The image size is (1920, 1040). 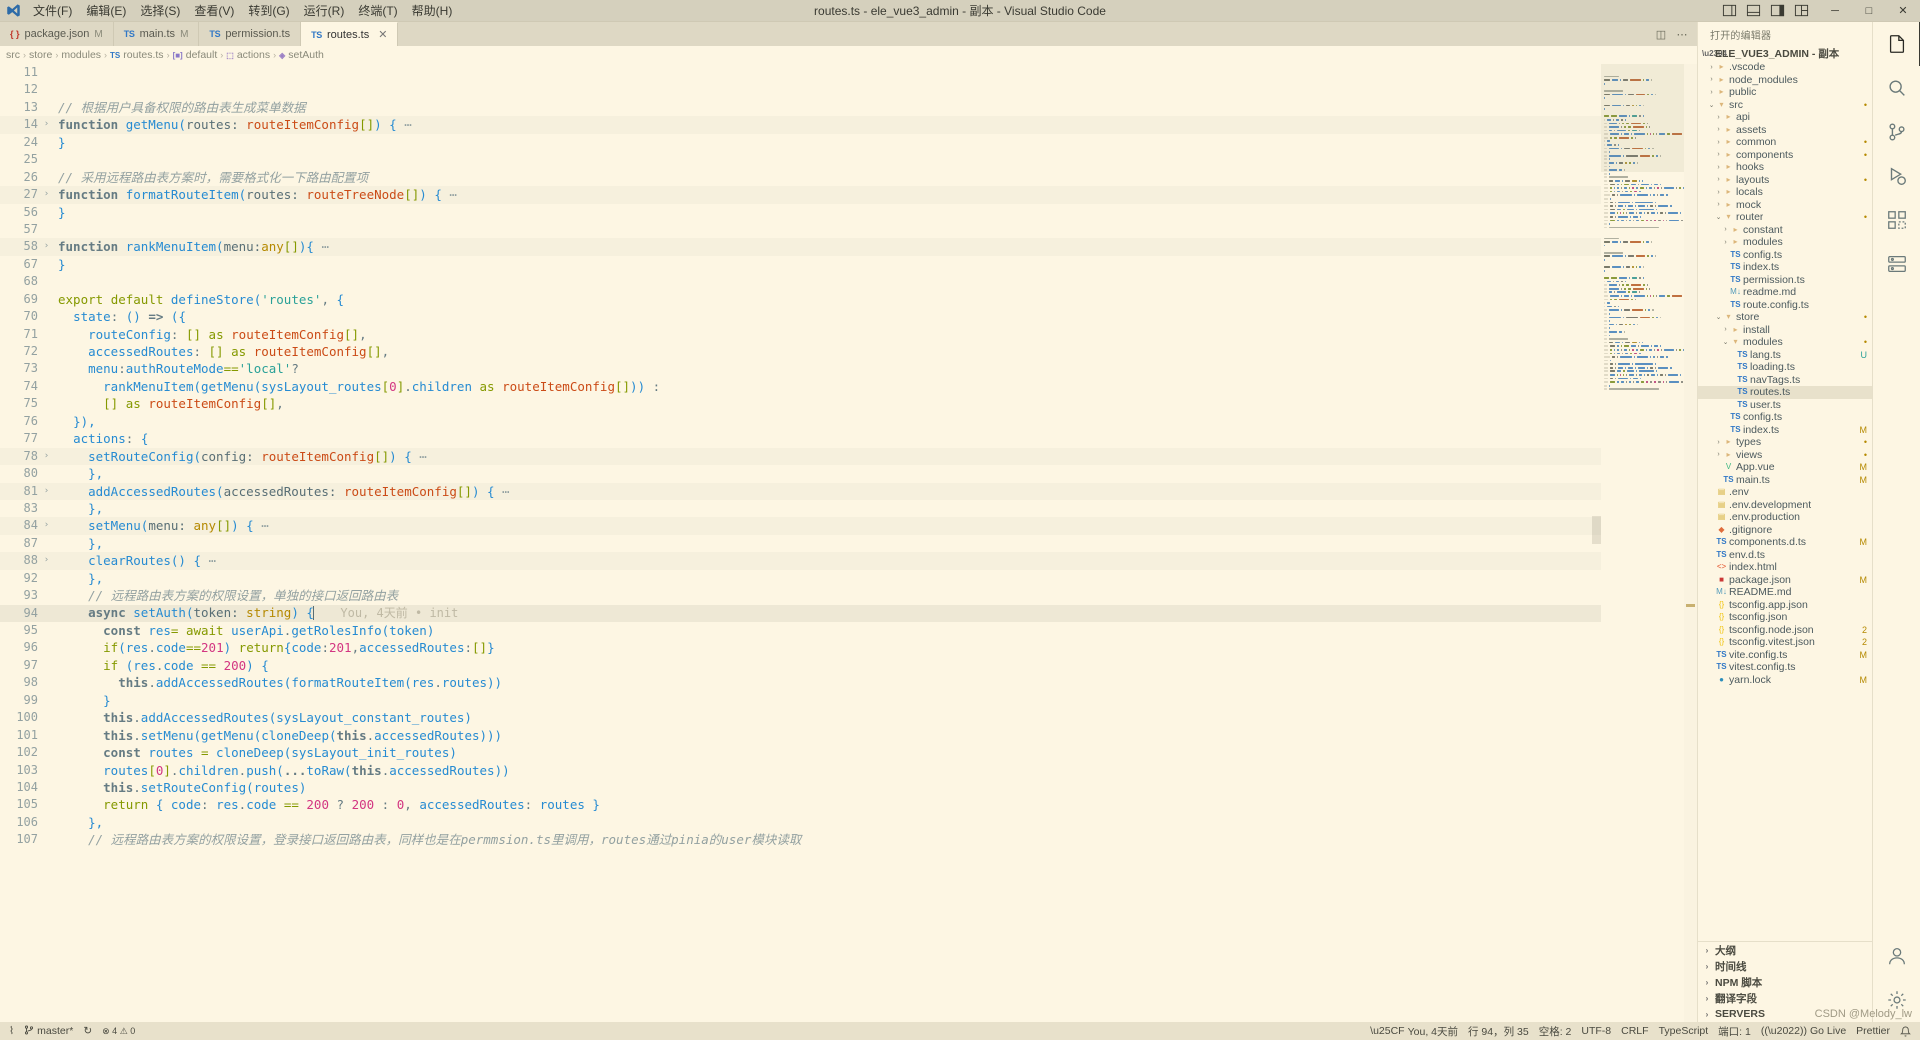 I want to click on code-line: 104 this.setRouteConfig(routes), so click(x=800, y=787).